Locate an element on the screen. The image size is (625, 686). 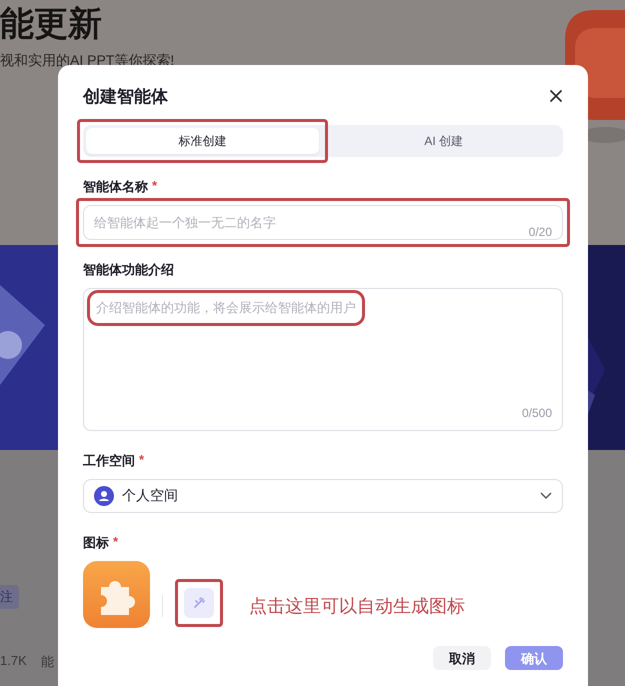
tab: 标准创建 is located at coordinates (202, 141).